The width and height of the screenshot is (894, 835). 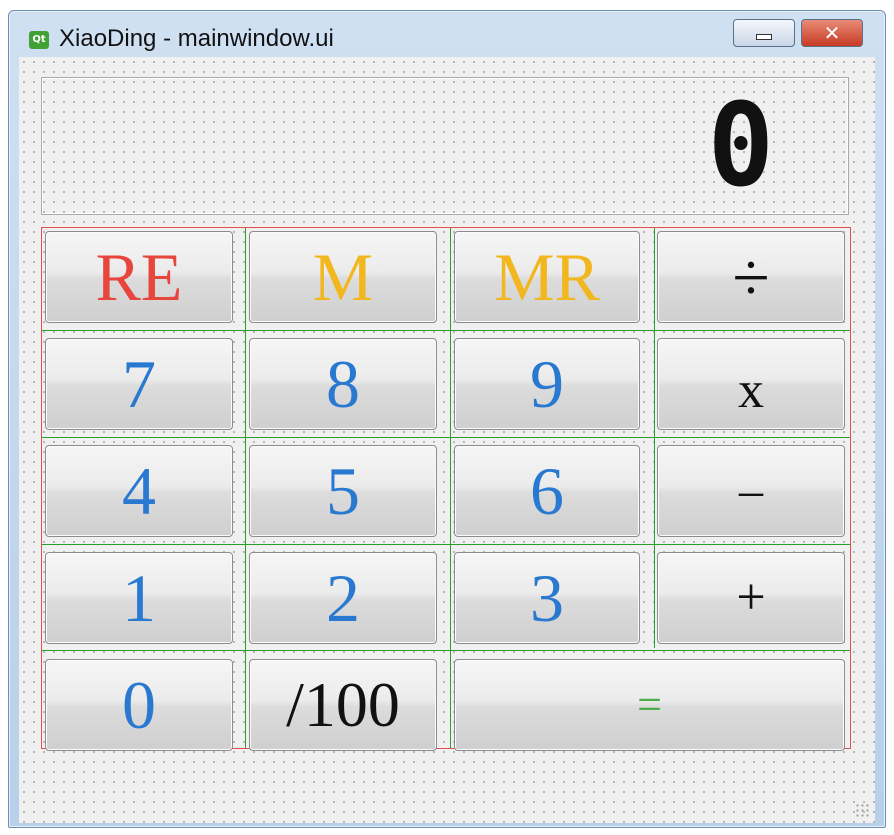 I want to click on lcd-display: 0, so click(x=445, y=146).